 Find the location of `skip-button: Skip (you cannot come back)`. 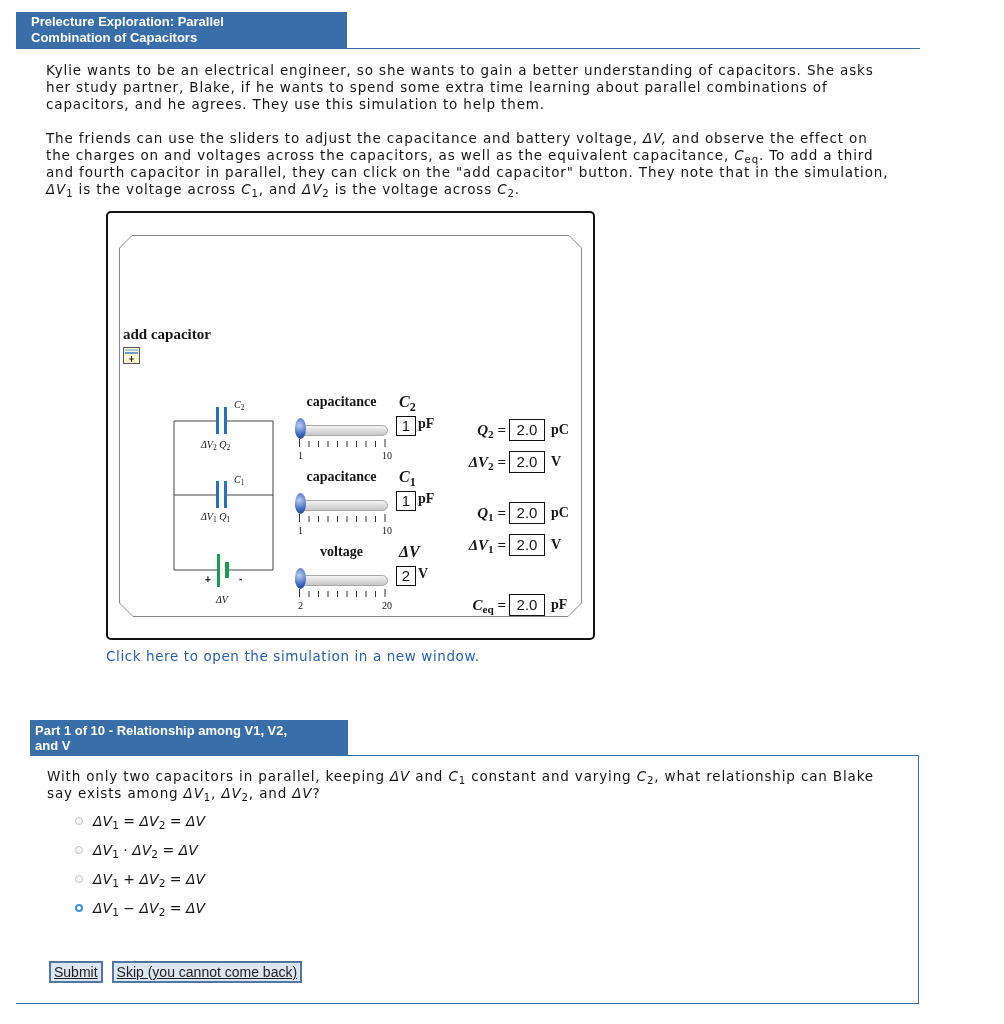

skip-button: Skip (you cannot come back) is located at coordinates (207, 972).